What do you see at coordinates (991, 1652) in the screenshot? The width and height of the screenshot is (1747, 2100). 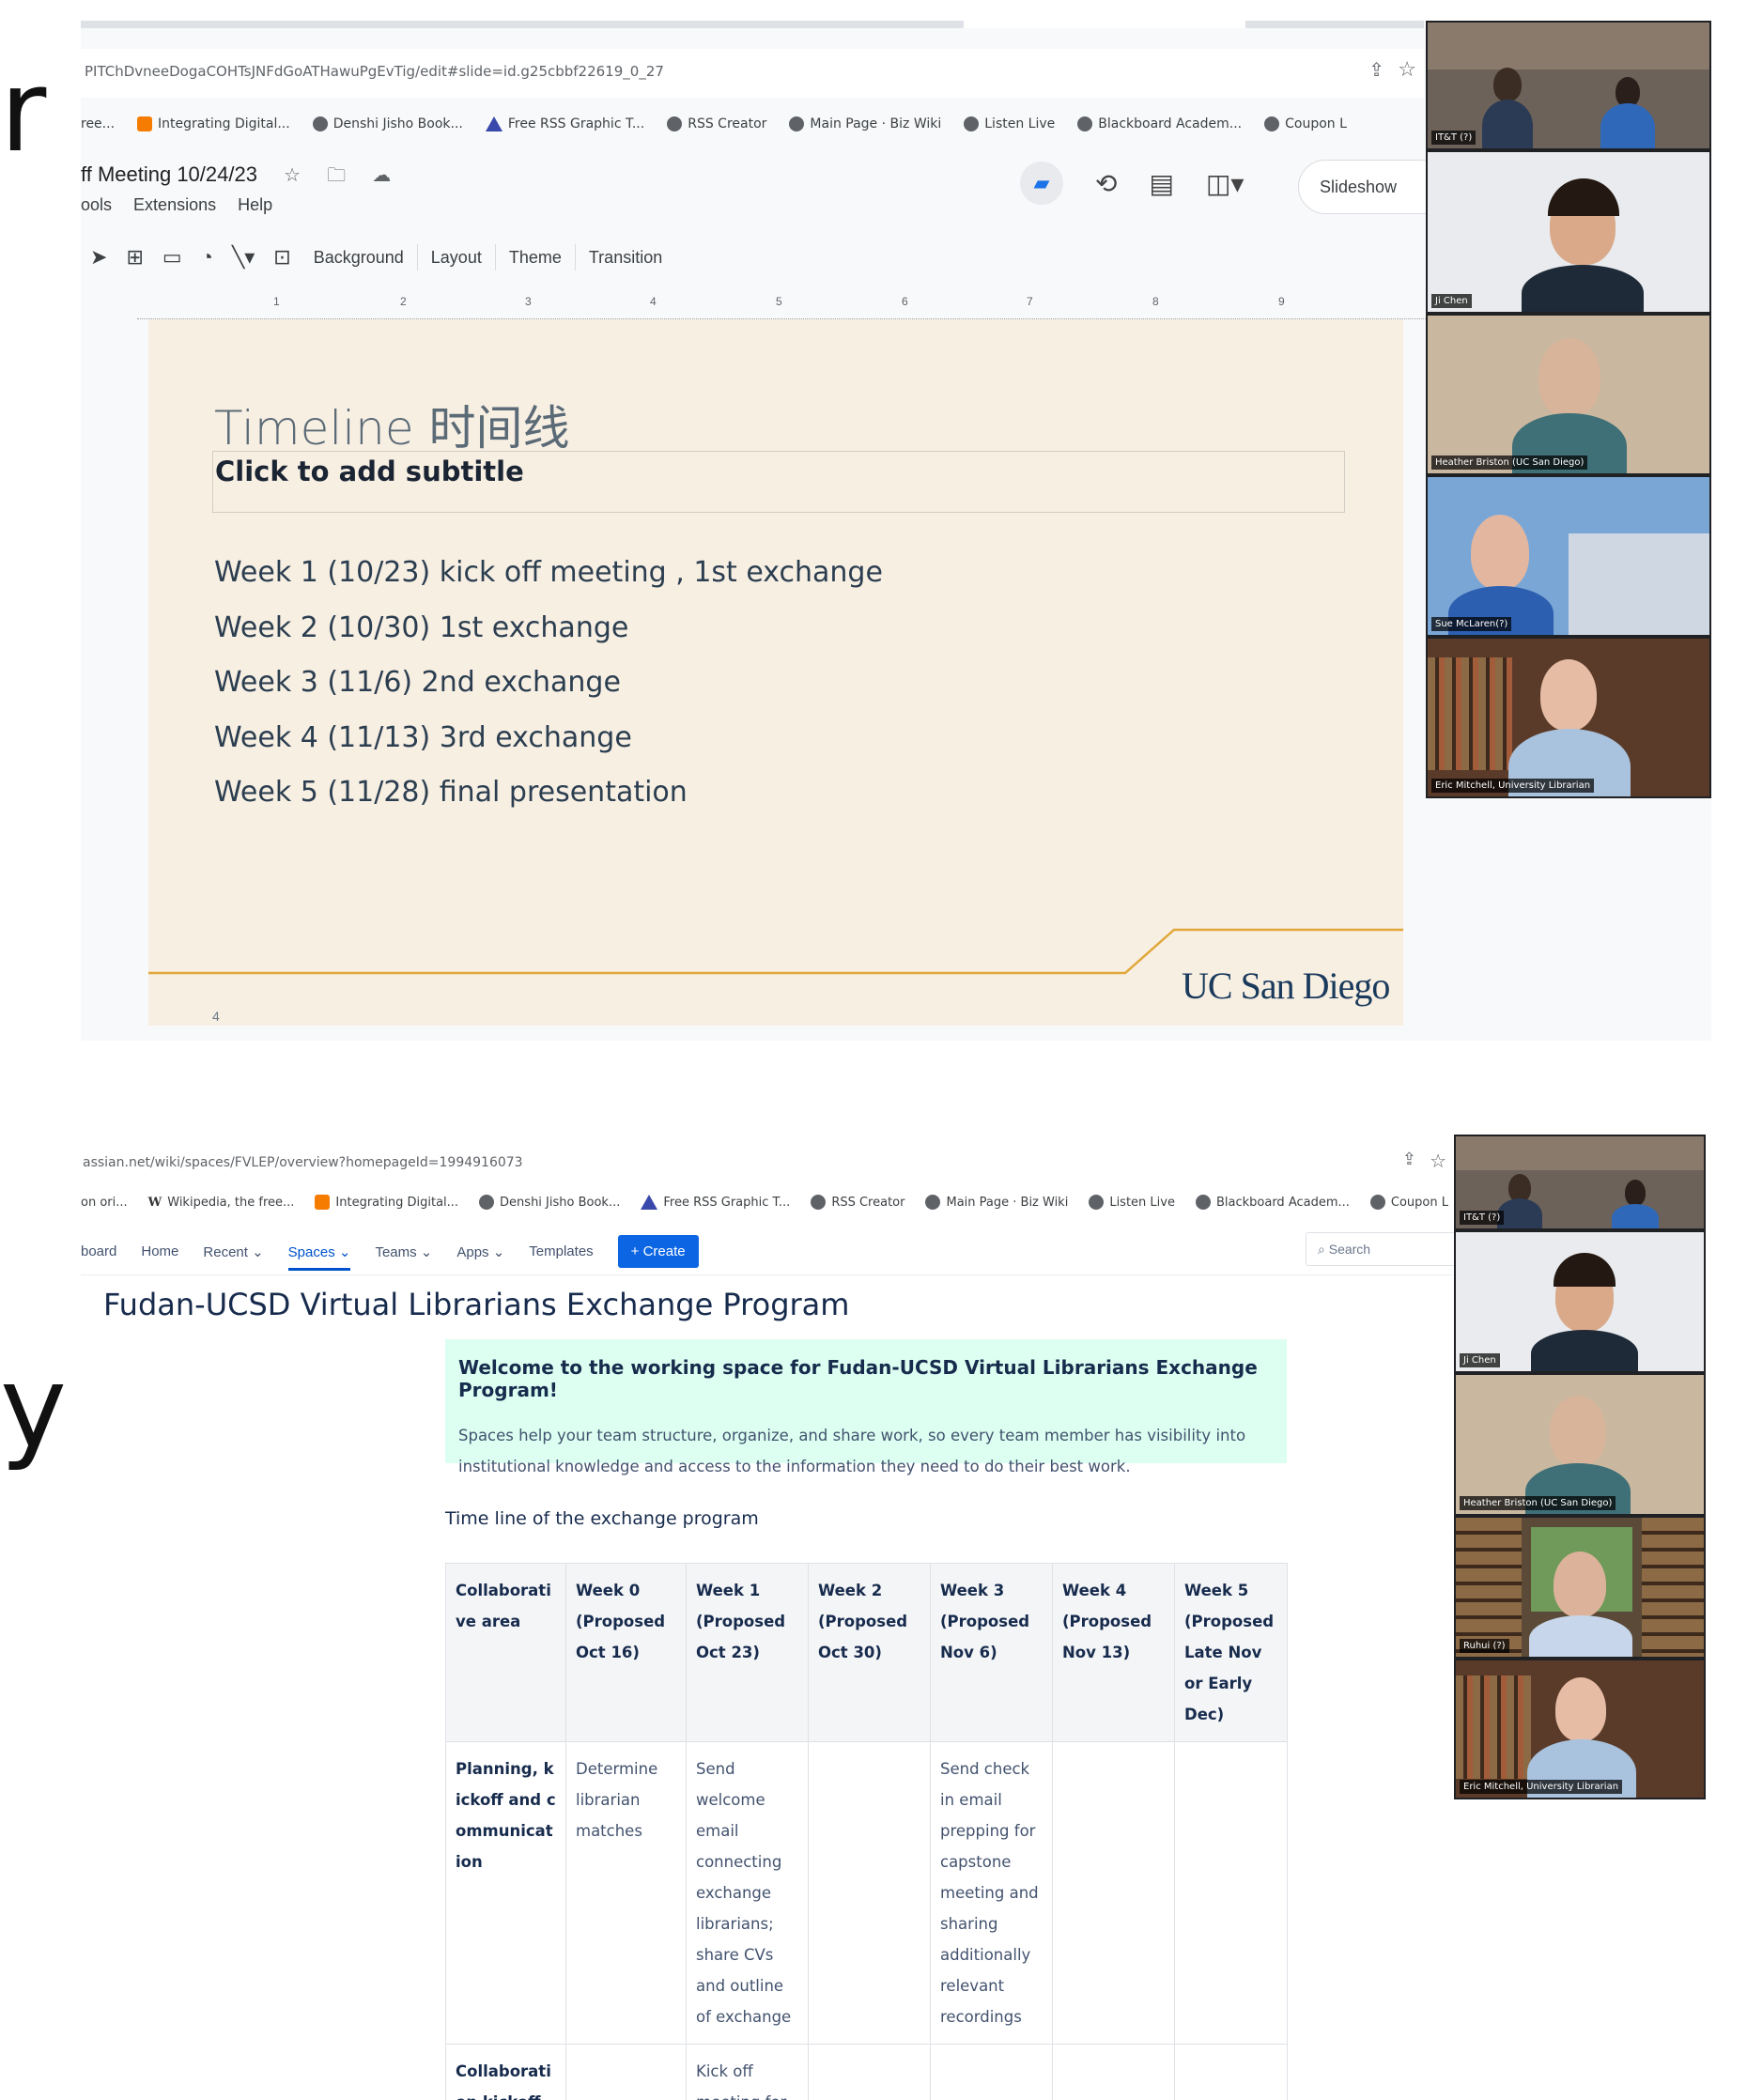 I see `table-header: Week 3 (Proposed Nov 6)` at bounding box center [991, 1652].